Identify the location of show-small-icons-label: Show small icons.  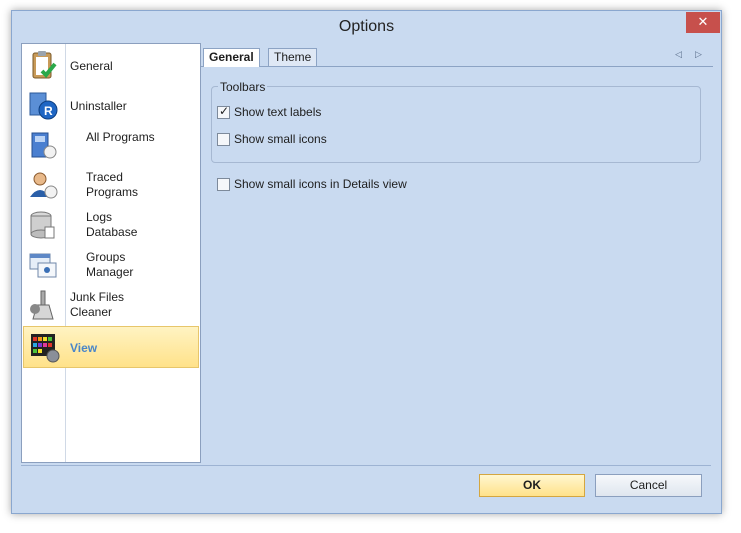
(280, 139).